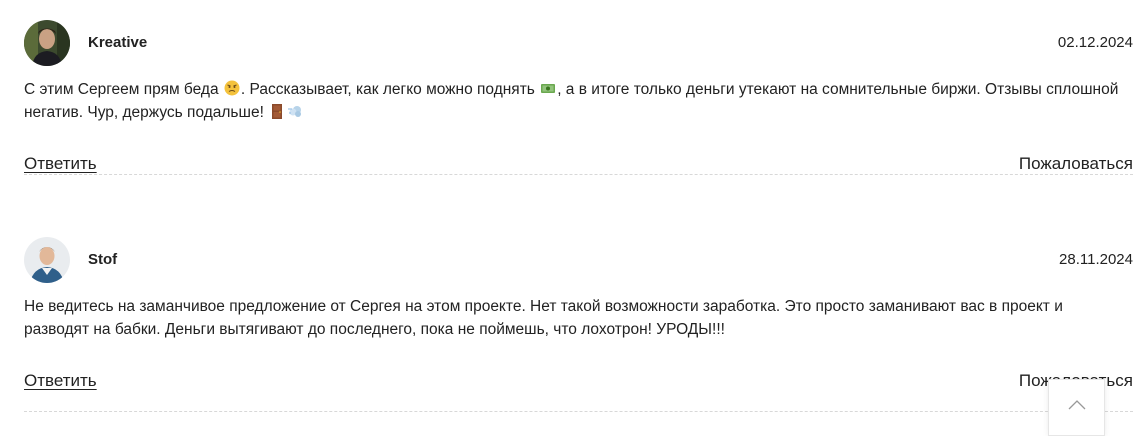 This screenshot has width=1146, height=436. Describe the element at coordinates (1077, 397) in the screenshot. I see `chevron-up-icon` at that location.